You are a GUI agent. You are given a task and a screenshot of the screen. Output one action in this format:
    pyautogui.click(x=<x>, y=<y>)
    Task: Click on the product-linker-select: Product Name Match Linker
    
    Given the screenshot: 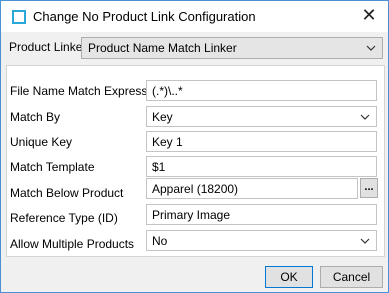 What is the action you would take?
    pyautogui.click(x=232, y=48)
    